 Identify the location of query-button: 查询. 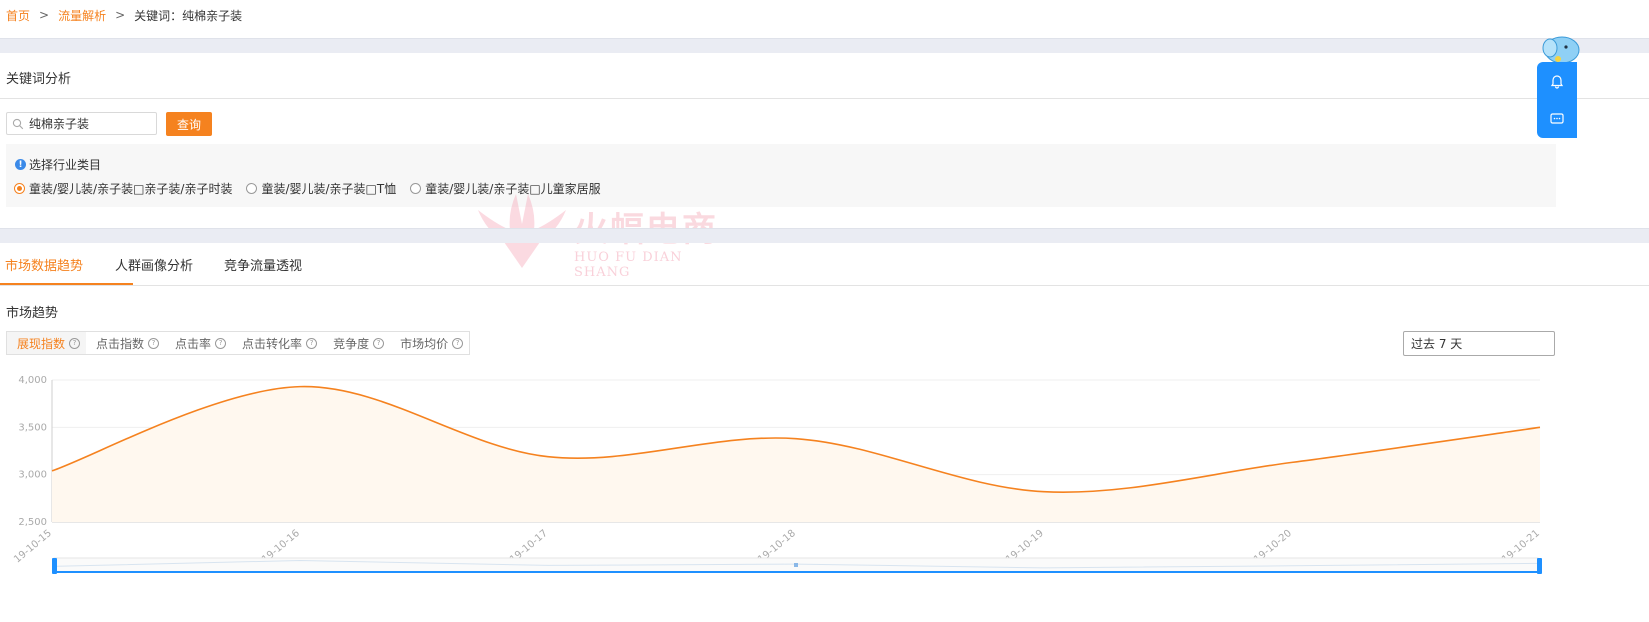
(189, 124).